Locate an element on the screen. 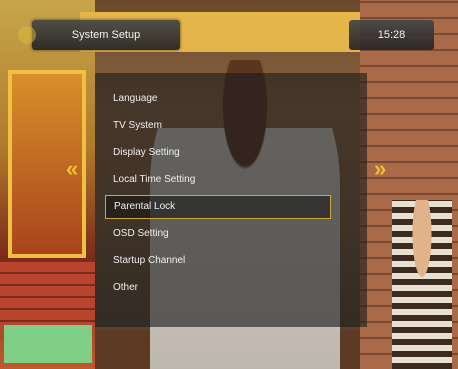  menu-item-startup-channel: Startup Channel is located at coordinates (218, 261).